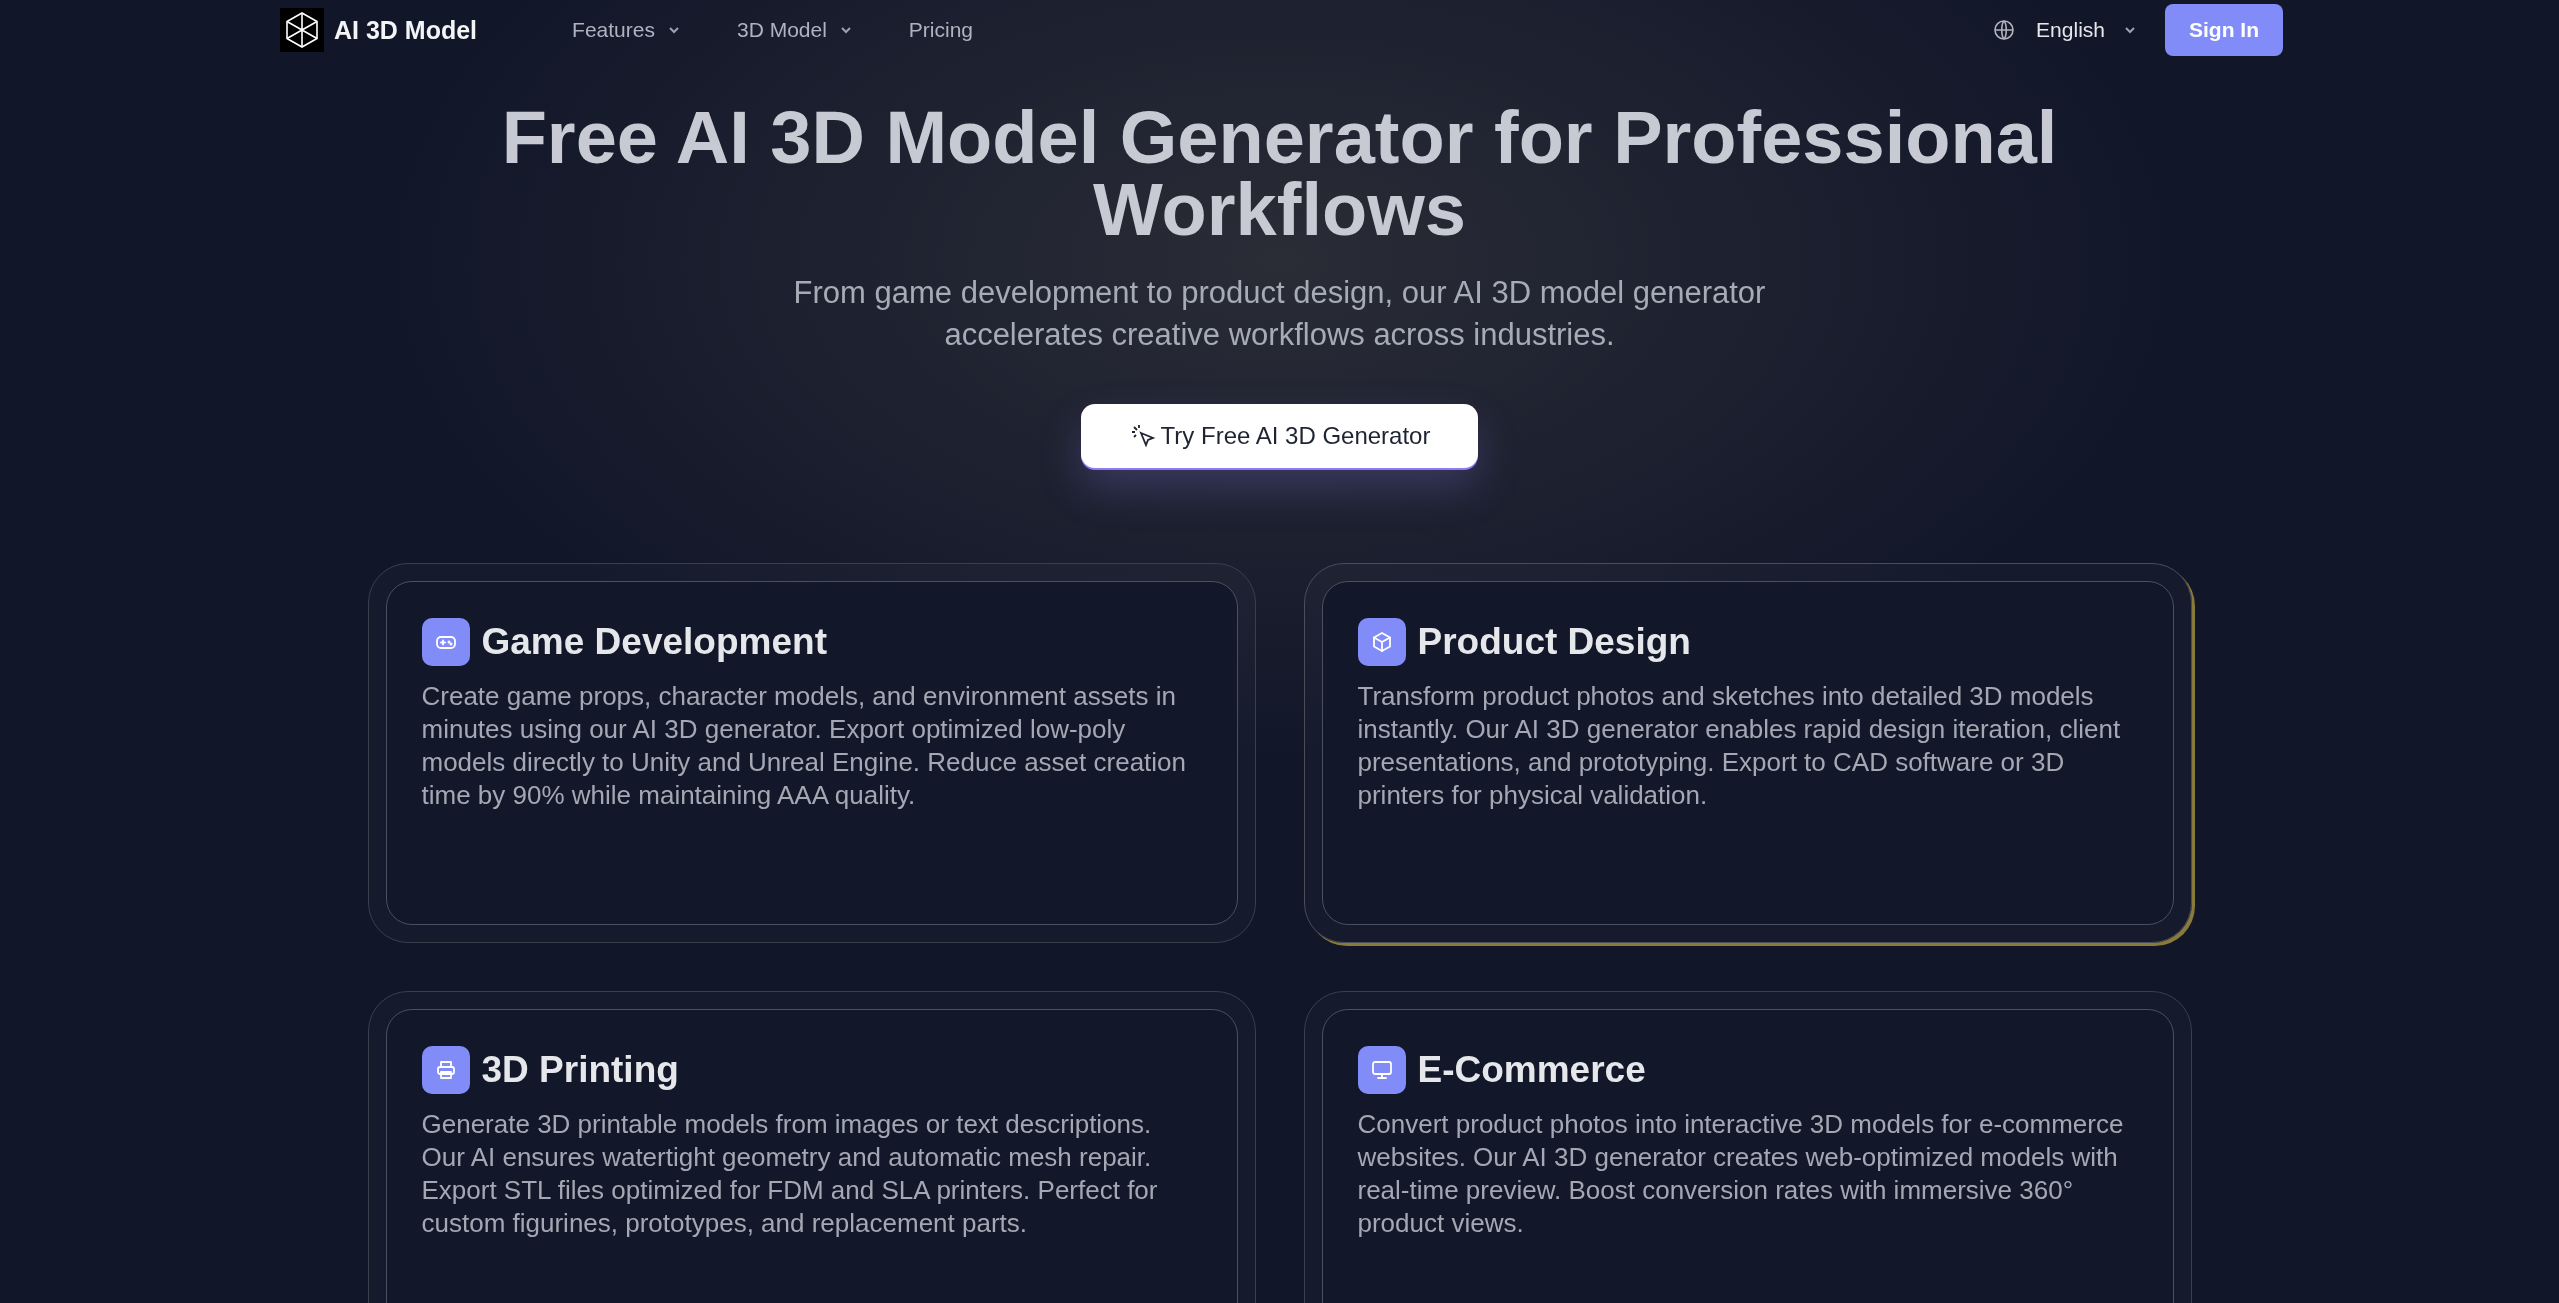 The width and height of the screenshot is (2559, 1303). What do you see at coordinates (1554, 642) in the screenshot?
I see `card-title: Product Design` at bounding box center [1554, 642].